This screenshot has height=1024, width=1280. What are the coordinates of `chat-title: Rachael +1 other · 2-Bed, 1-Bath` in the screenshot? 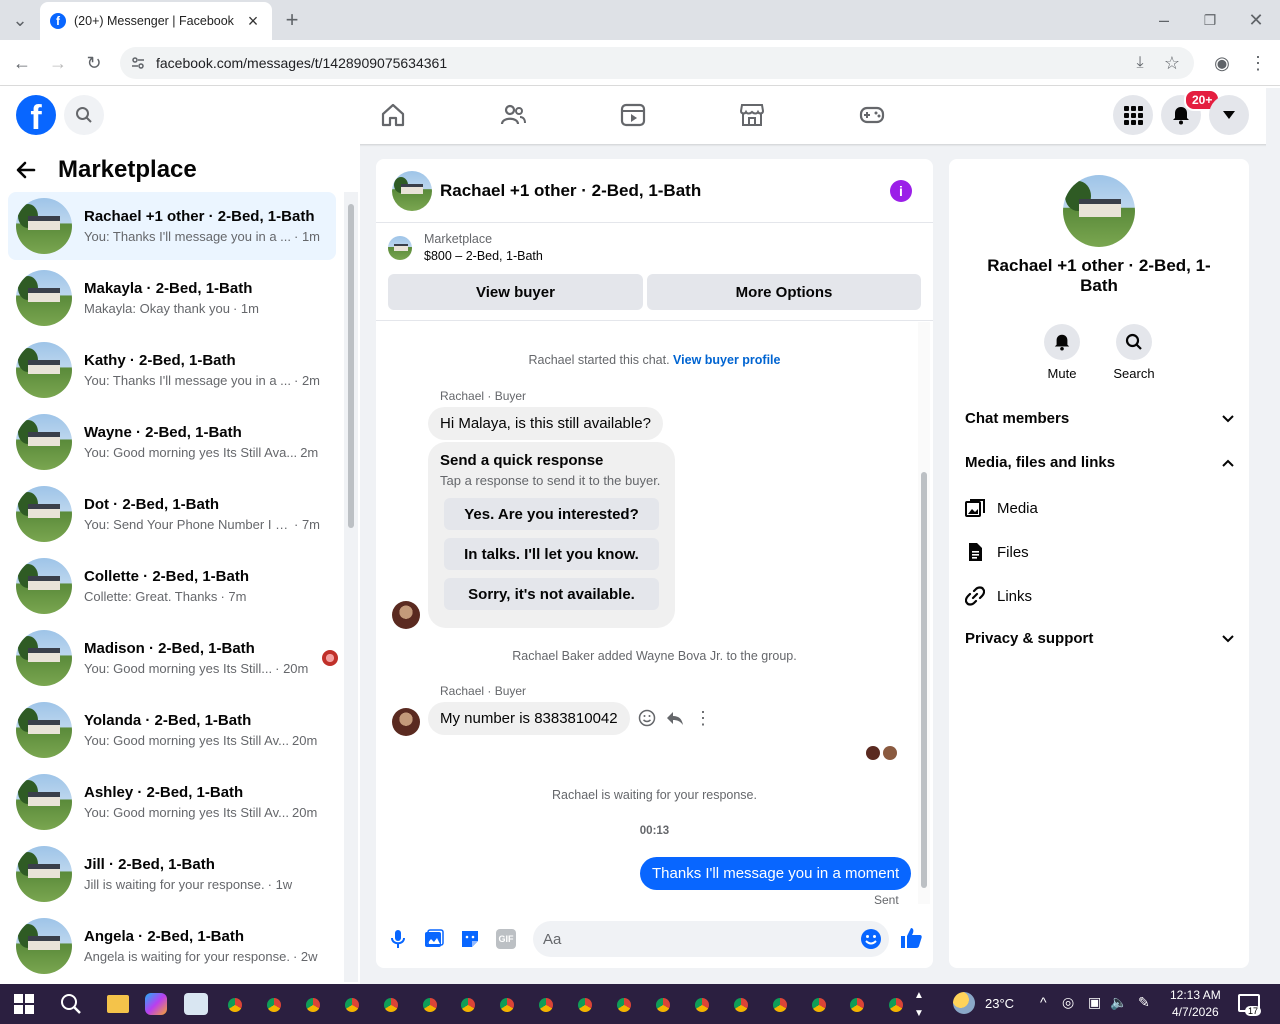 It's located at (570, 191).